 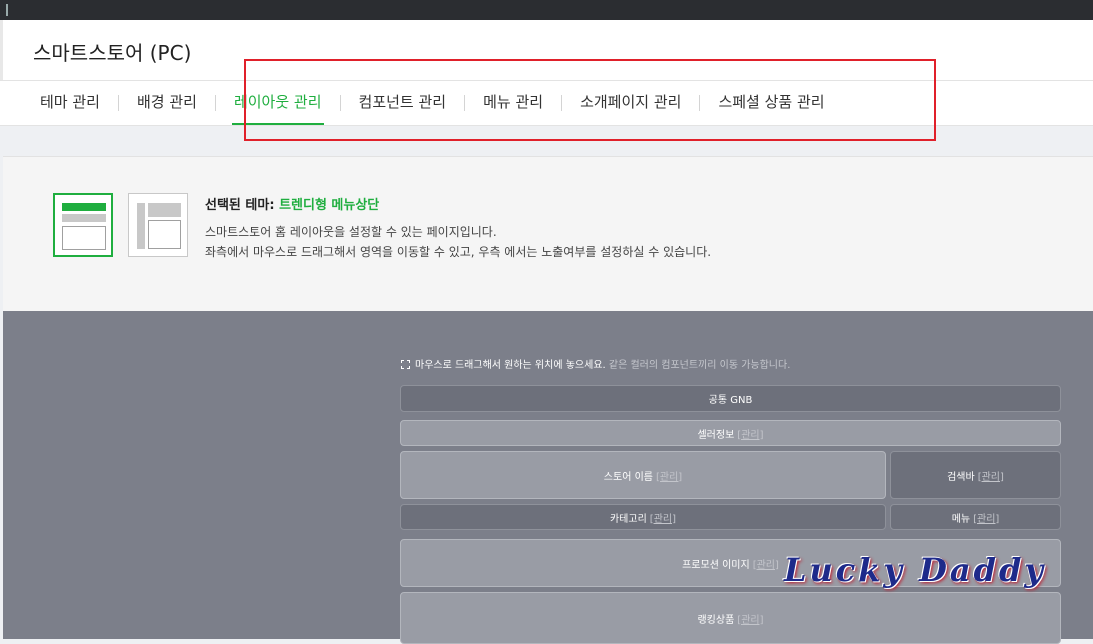 What do you see at coordinates (70, 103) in the screenshot?
I see `tab-theme: 테마 관리` at bounding box center [70, 103].